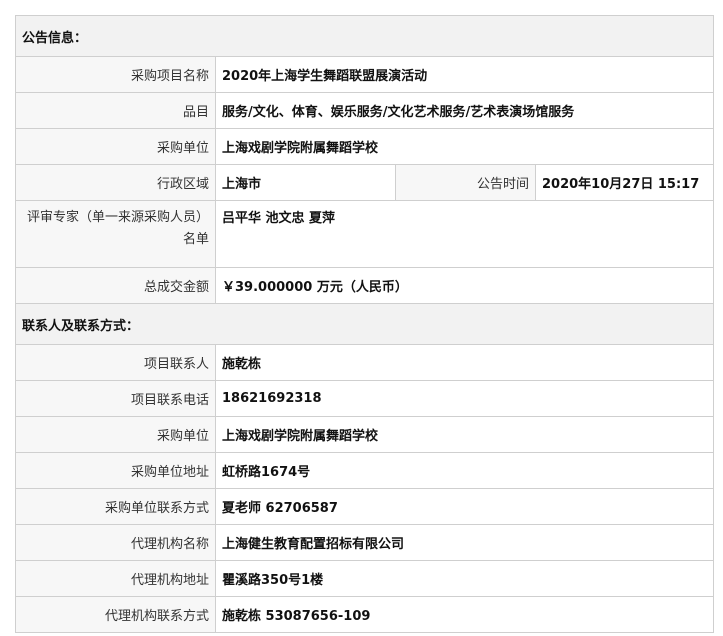 Image resolution: width=723 pixels, height=636 pixels. What do you see at coordinates (115, 362) in the screenshot?
I see `label-project-contact: 项目联系人` at bounding box center [115, 362].